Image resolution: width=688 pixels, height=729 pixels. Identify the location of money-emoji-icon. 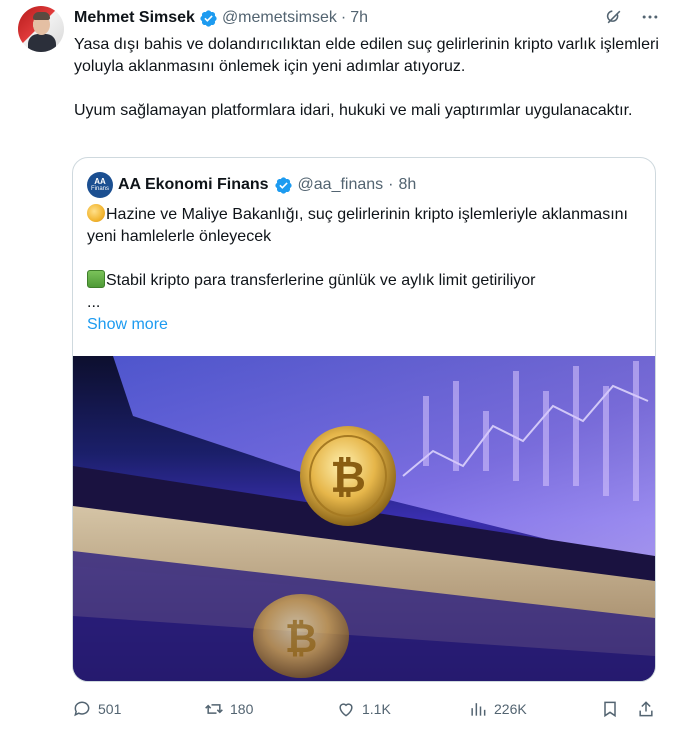
(96, 279).